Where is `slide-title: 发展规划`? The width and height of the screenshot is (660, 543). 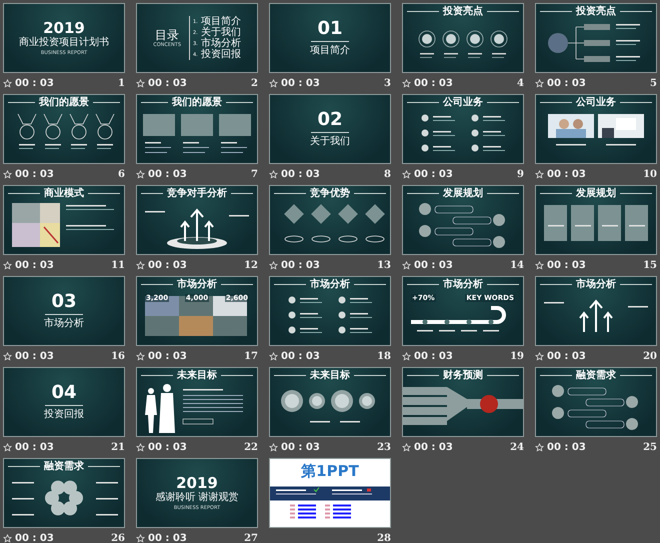 slide-title: 发展规划 is located at coordinates (463, 194).